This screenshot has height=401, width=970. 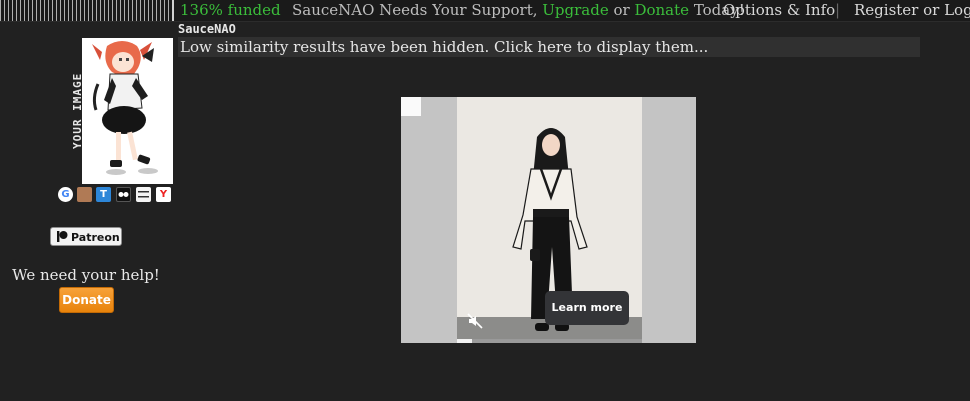 What do you see at coordinates (173, 10) in the screenshot?
I see `funding-progress-divider` at bounding box center [173, 10].